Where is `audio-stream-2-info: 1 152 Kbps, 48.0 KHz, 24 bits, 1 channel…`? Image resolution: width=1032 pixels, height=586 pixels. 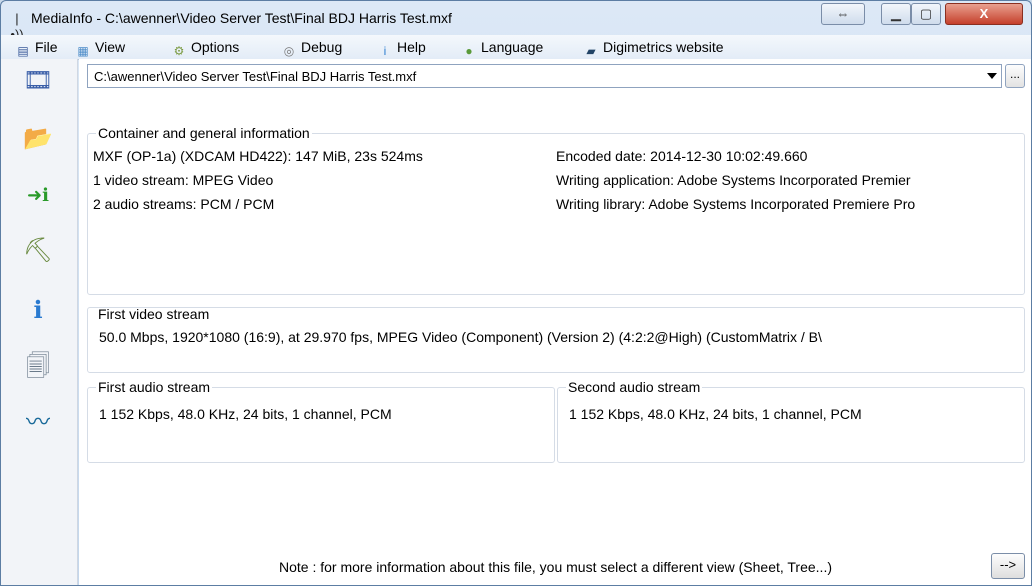 audio-stream-2-info: 1 152 Kbps, 48.0 KHz, 24 bits, 1 channel… is located at coordinates (715, 414).